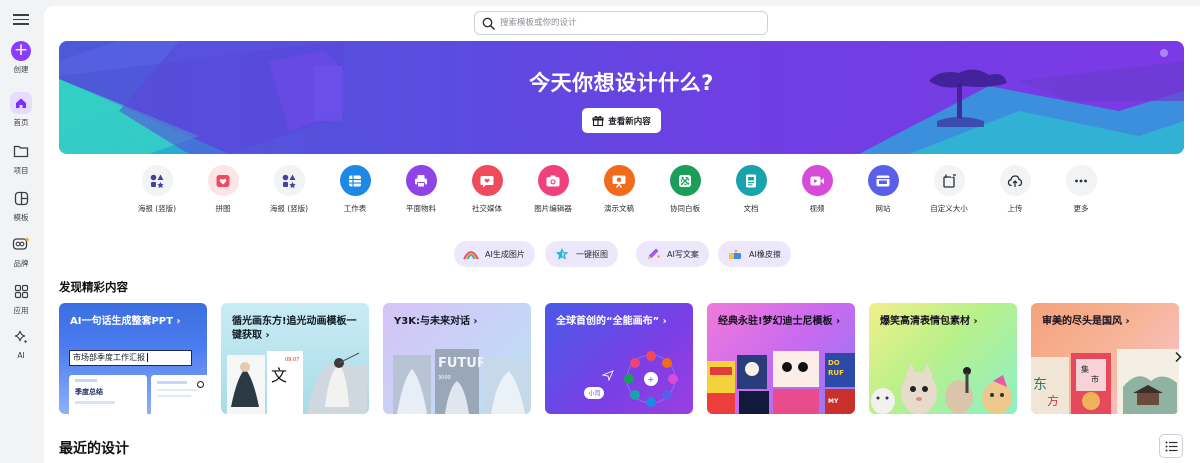  I want to click on folder-icon, so click(21, 151).